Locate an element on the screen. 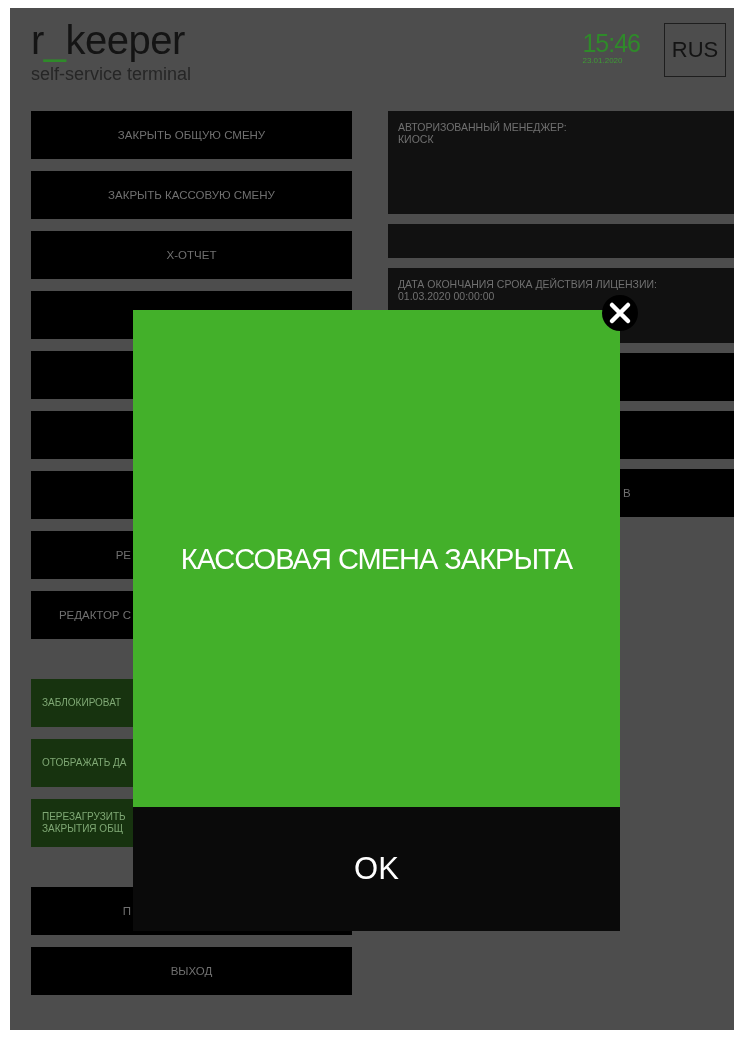 The height and width of the screenshot is (1039, 734). info-text: ДАТА ОКОНЧАНИЯ СРОКА ДЕЙСТВИЯ ЛИЦЕНЗИИ: is located at coordinates (528, 284).